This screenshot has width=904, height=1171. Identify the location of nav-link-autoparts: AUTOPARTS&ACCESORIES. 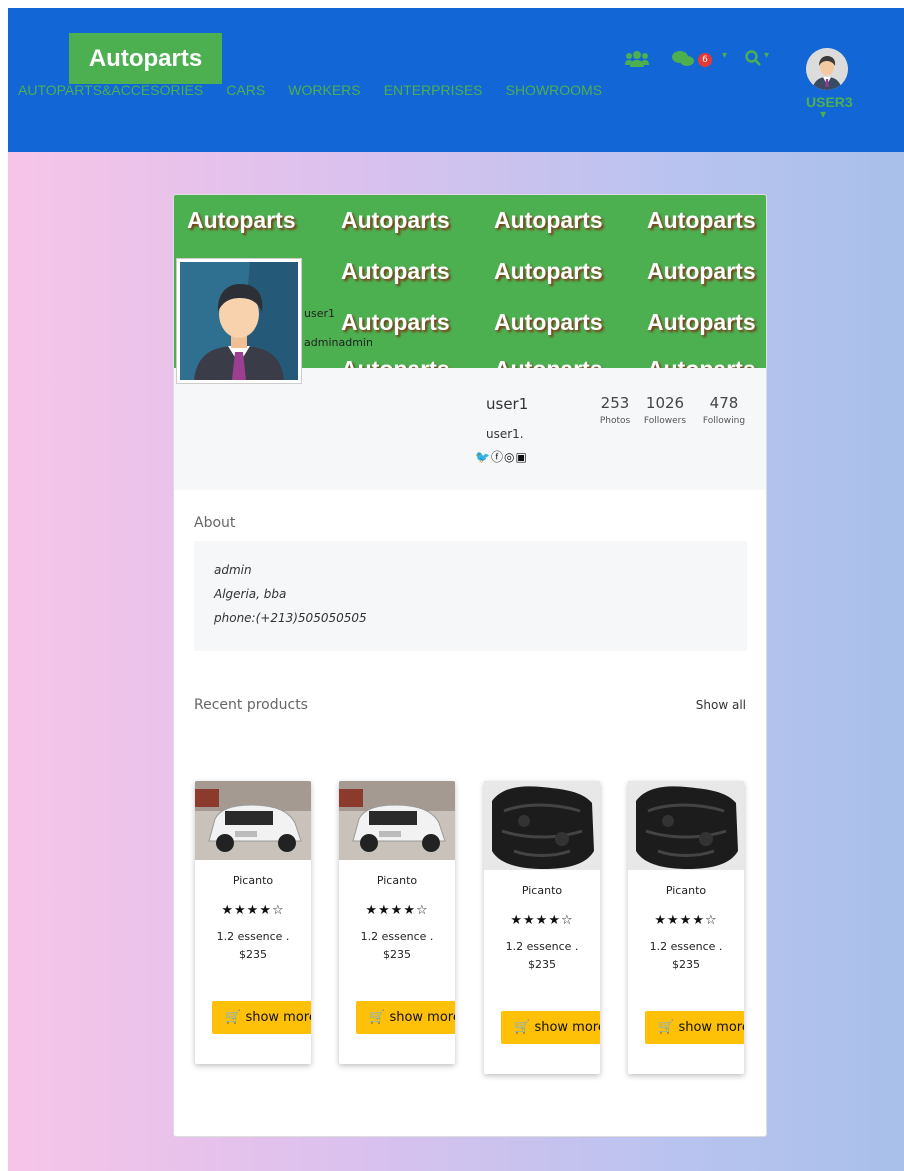
(110, 90).